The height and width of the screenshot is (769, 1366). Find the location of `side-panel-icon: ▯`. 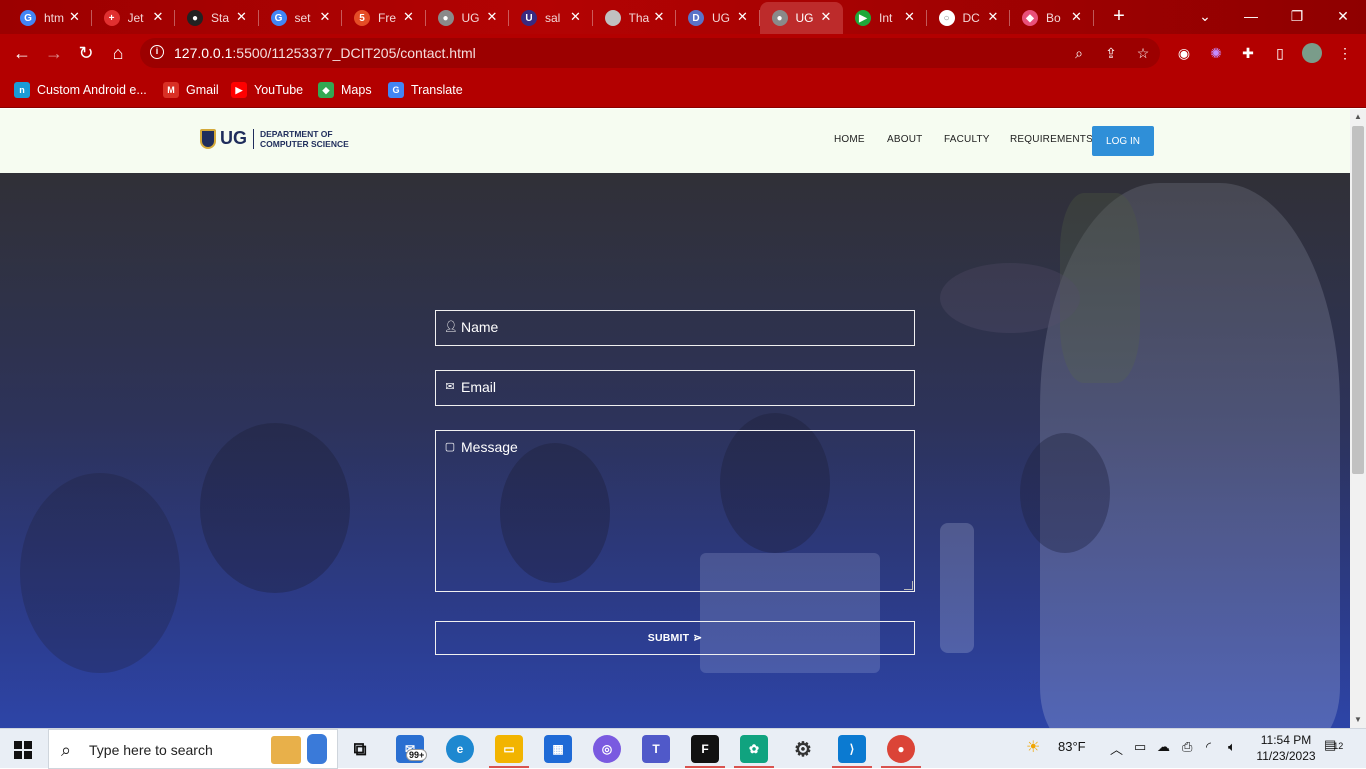

side-panel-icon: ▯ is located at coordinates (1280, 53).